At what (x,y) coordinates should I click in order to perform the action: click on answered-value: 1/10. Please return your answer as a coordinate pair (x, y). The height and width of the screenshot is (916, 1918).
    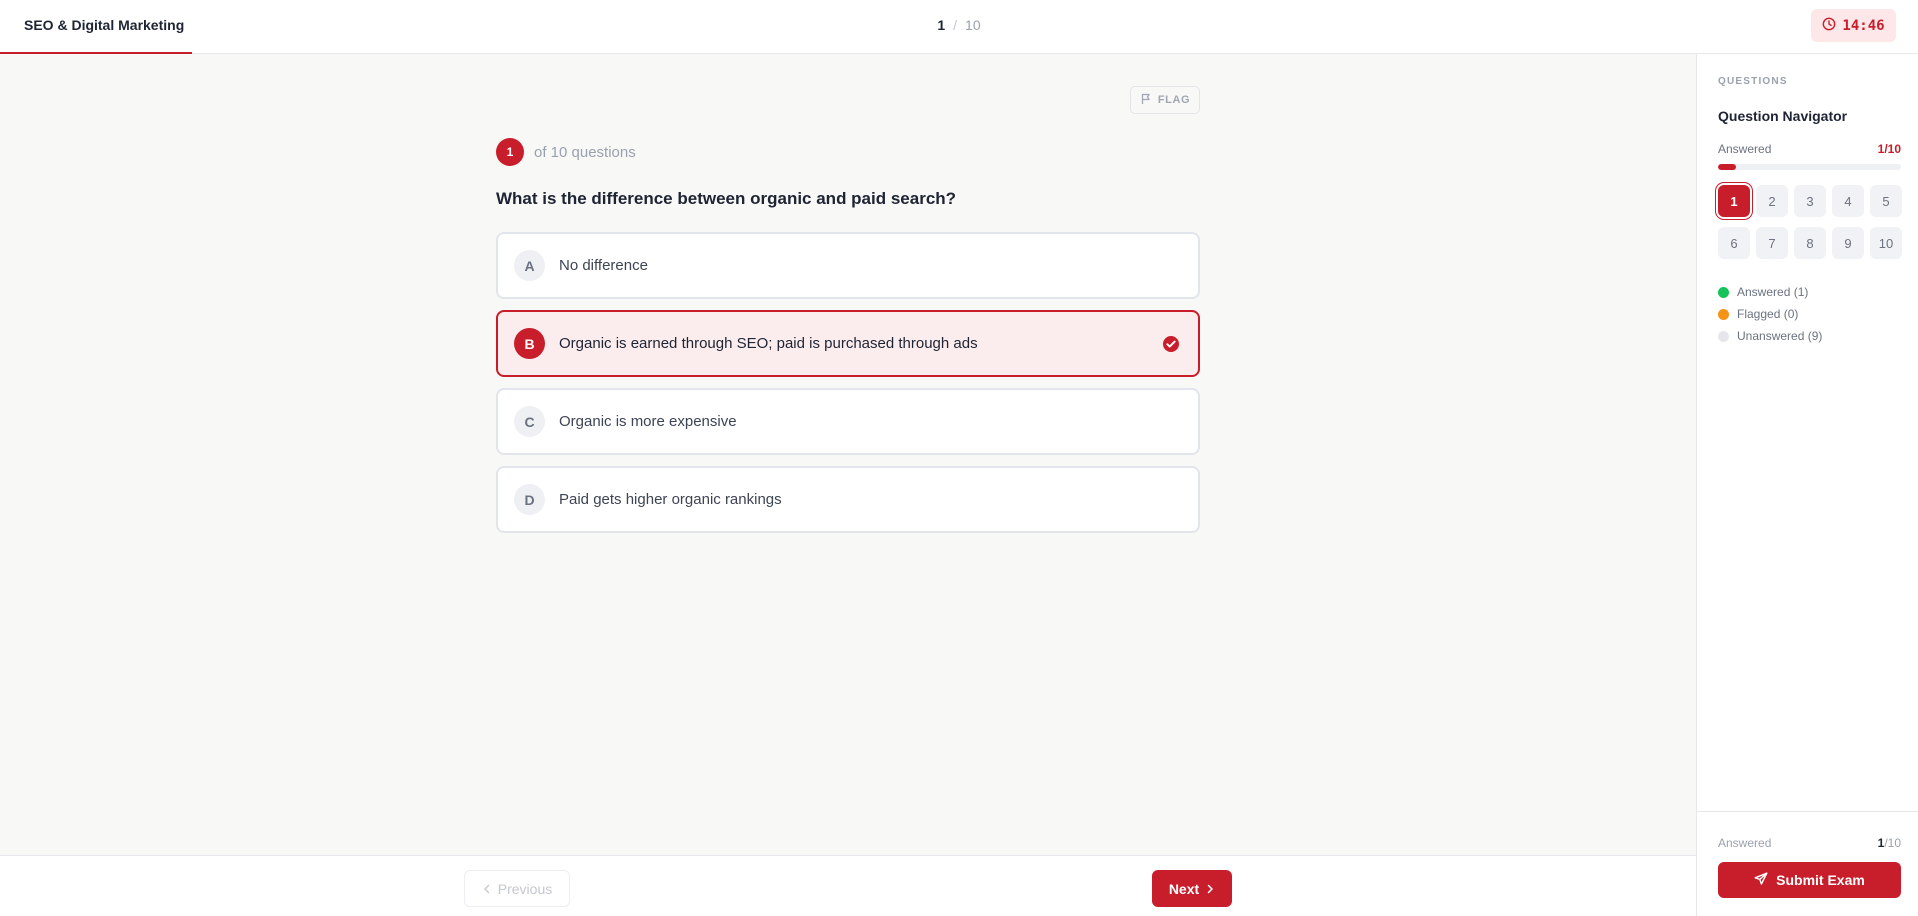
    Looking at the image, I should click on (1889, 149).